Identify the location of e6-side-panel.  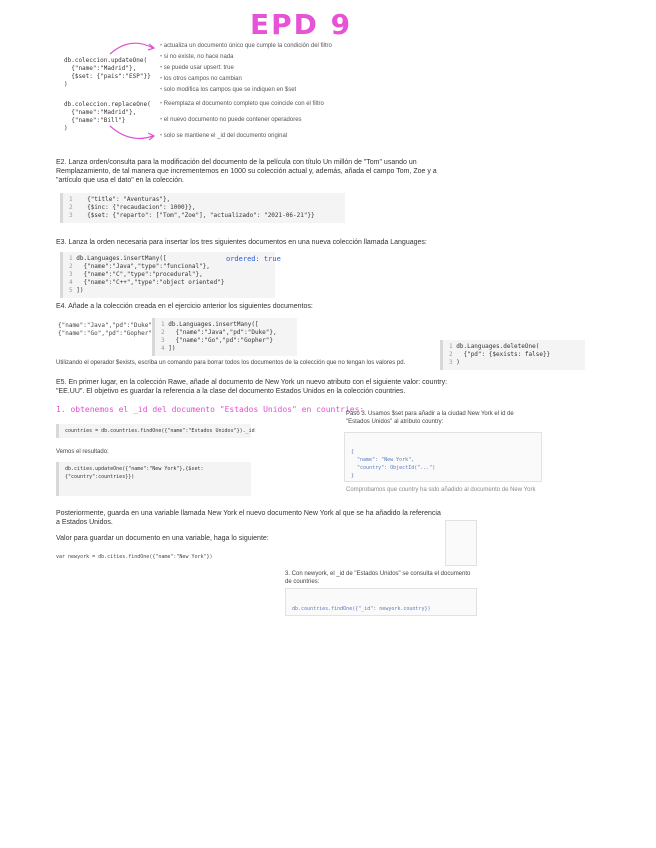
(461, 543).